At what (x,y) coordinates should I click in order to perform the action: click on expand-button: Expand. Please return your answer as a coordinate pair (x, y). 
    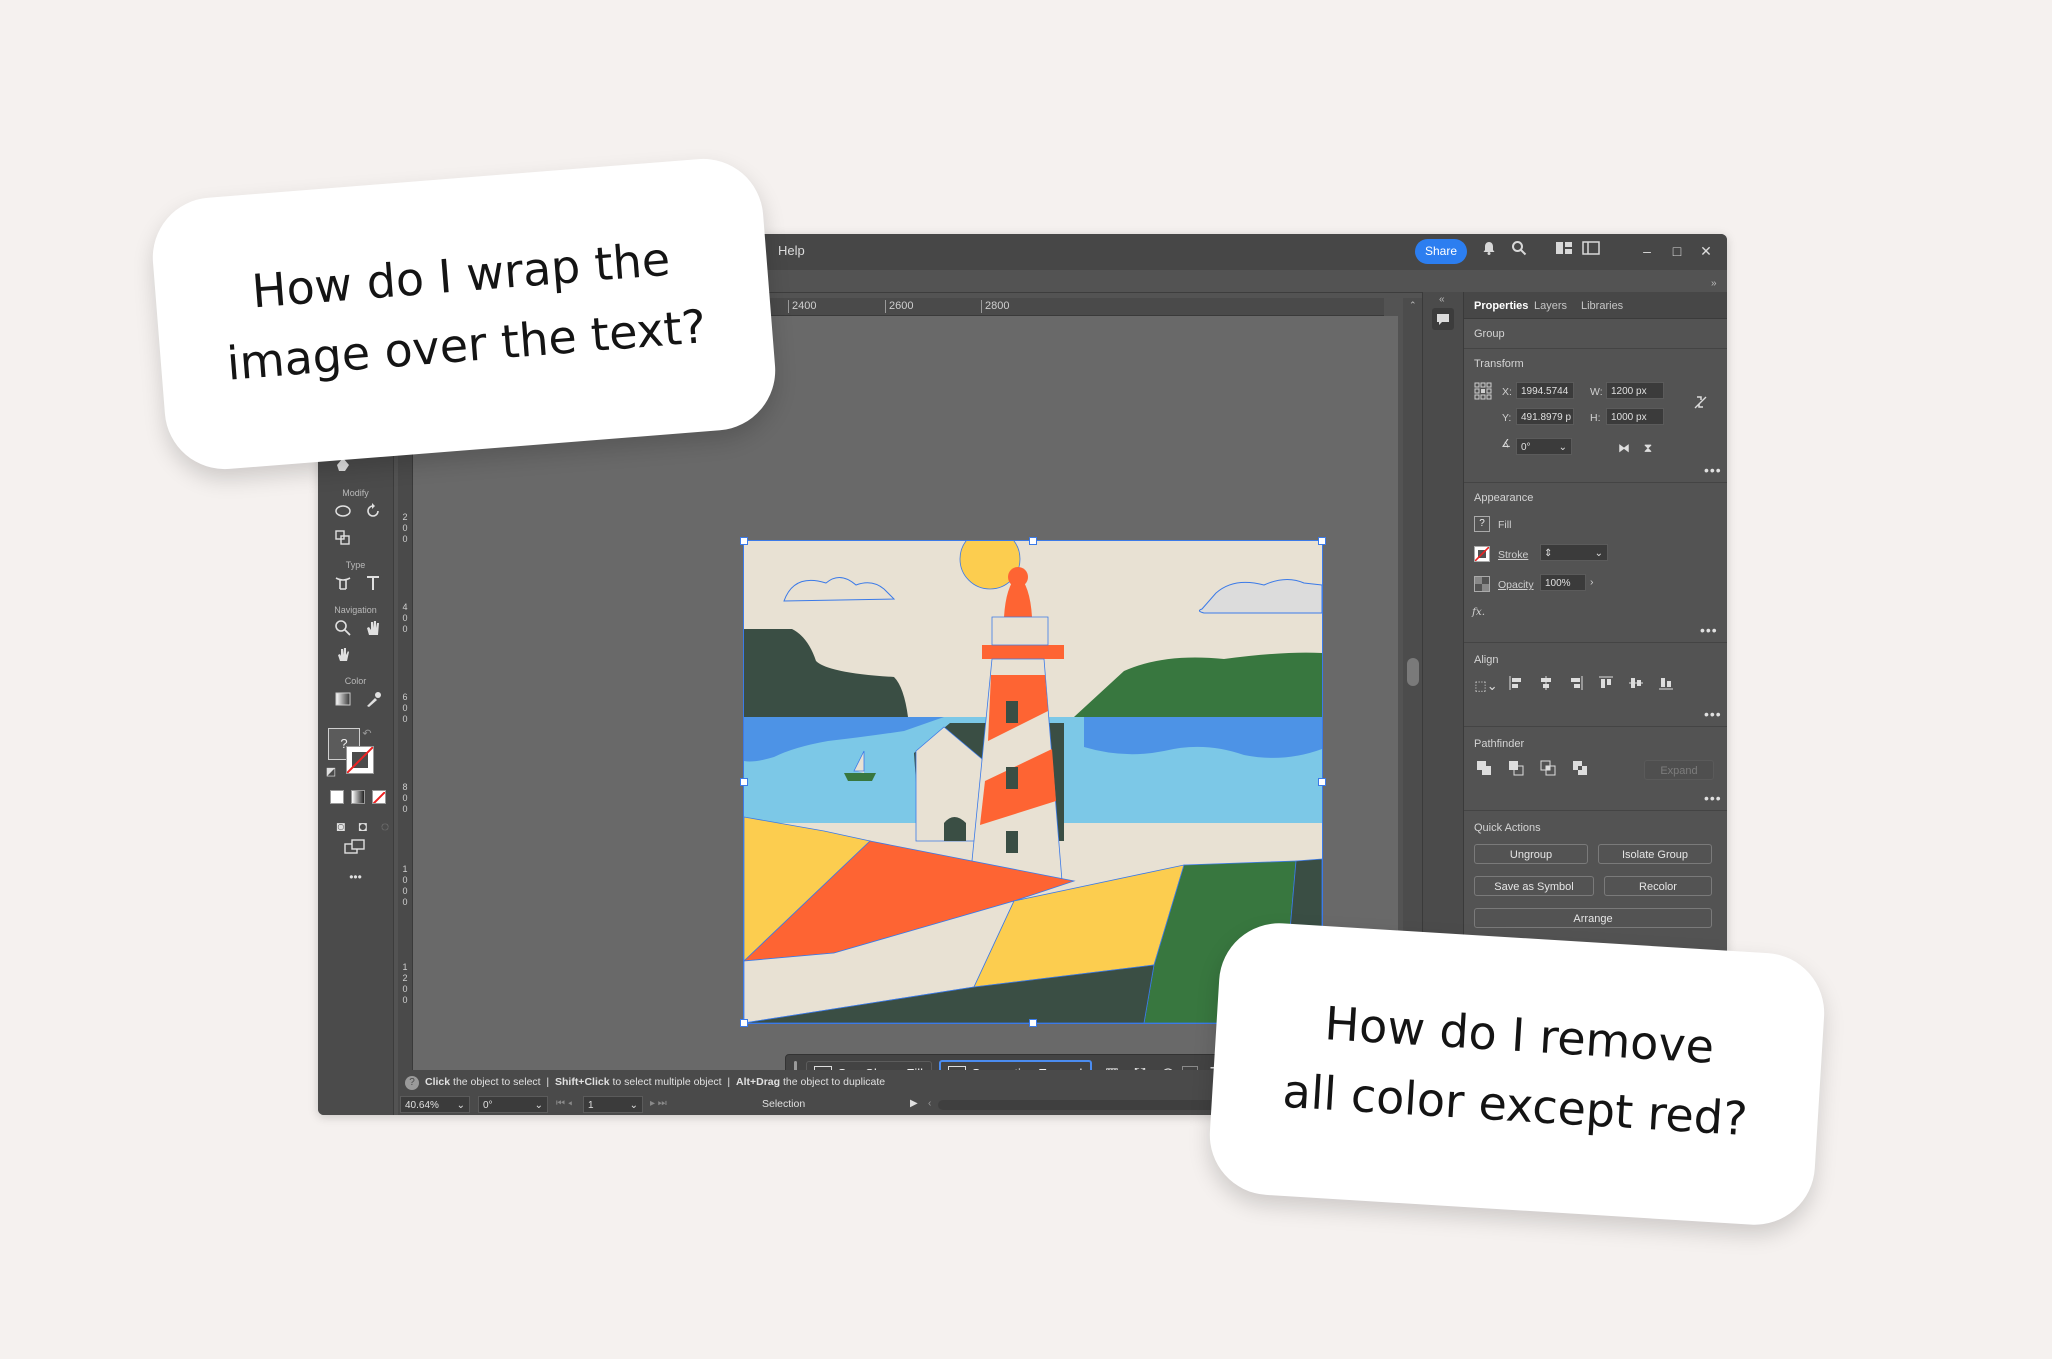
    Looking at the image, I should click on (1679, 770).